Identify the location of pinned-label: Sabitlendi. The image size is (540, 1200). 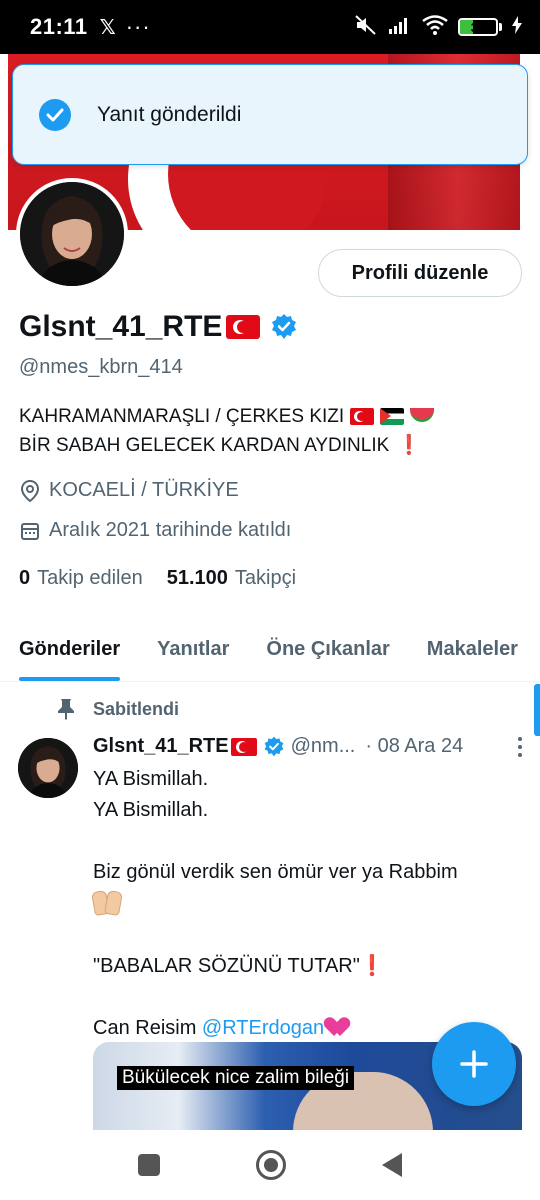
(136, 708).